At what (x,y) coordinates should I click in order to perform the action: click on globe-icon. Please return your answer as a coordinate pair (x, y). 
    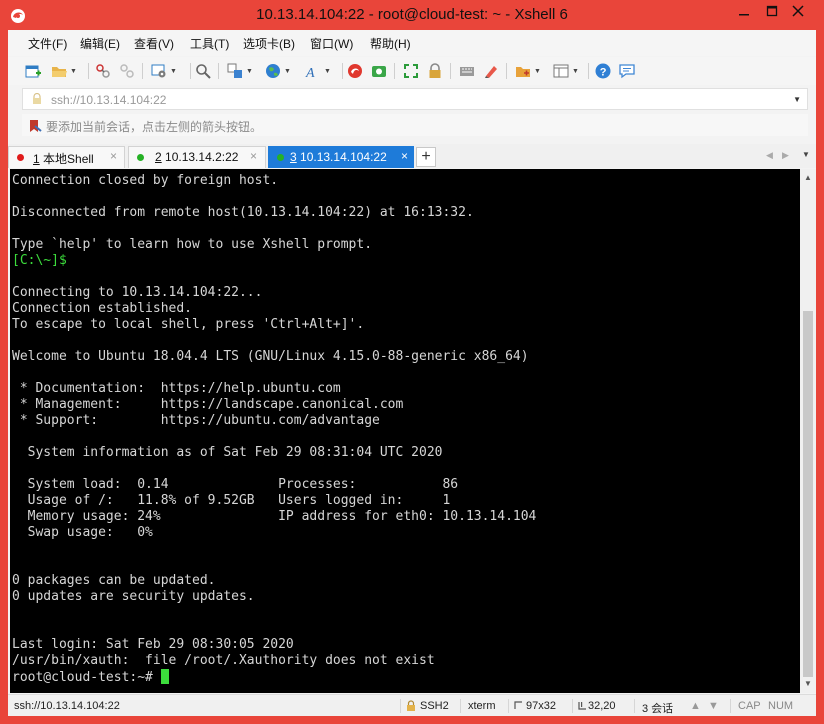
    Looking at the image, I should click on (273, 71).